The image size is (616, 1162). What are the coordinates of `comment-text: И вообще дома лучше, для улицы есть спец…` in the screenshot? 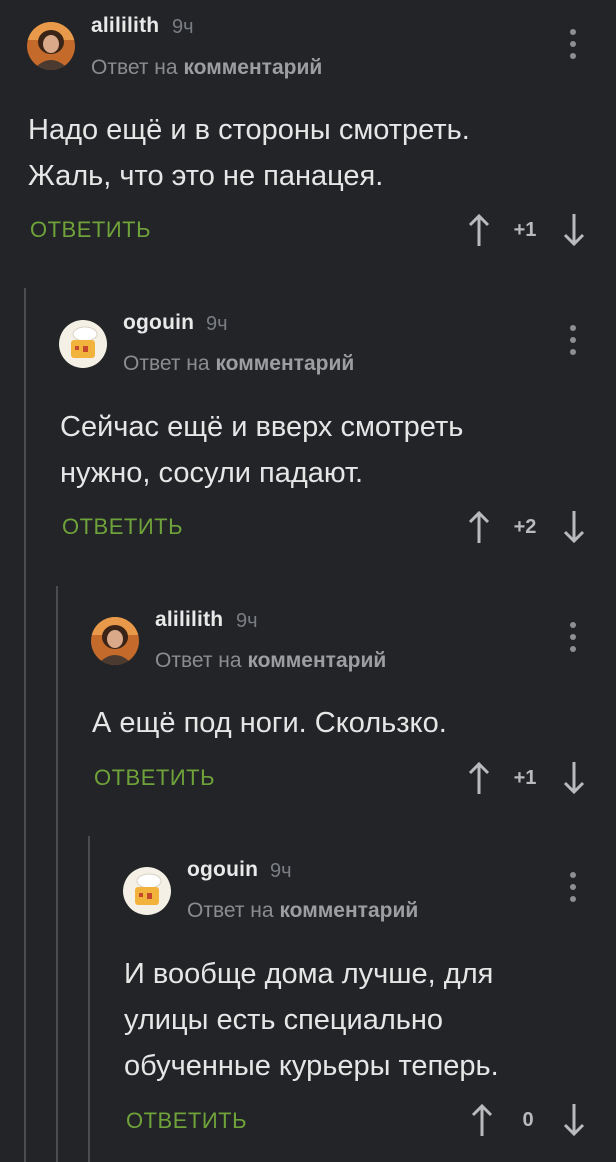 It's located at (311, 1020).